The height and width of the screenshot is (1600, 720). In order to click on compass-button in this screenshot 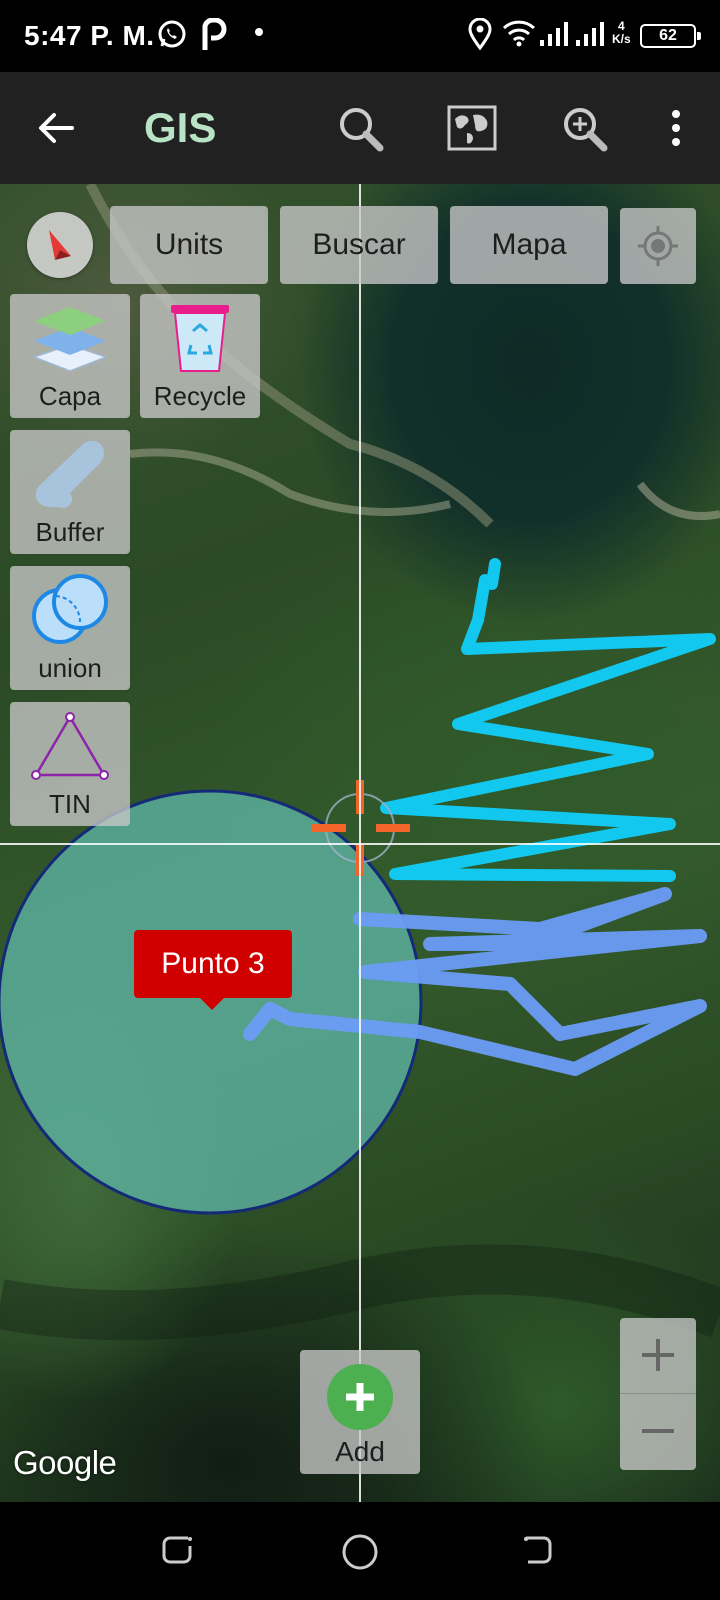, I will do `click(60, 245)`.